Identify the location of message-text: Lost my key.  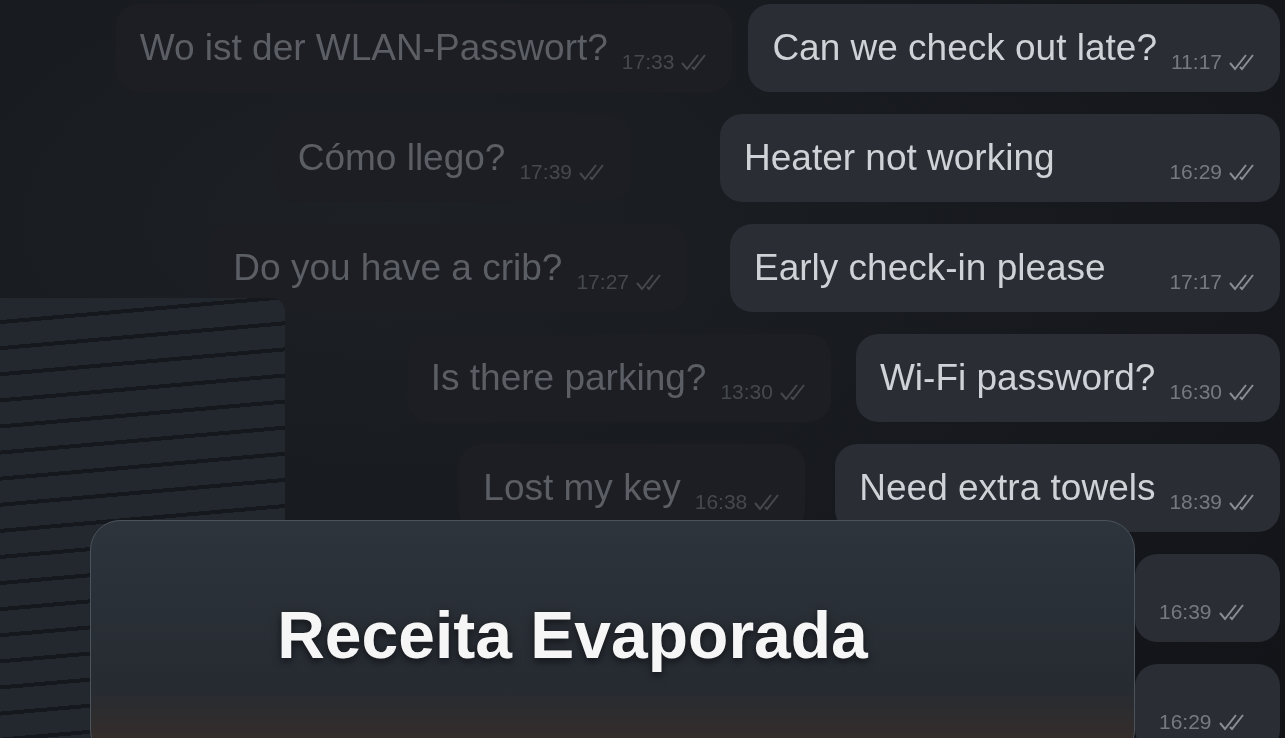
(582, 488).